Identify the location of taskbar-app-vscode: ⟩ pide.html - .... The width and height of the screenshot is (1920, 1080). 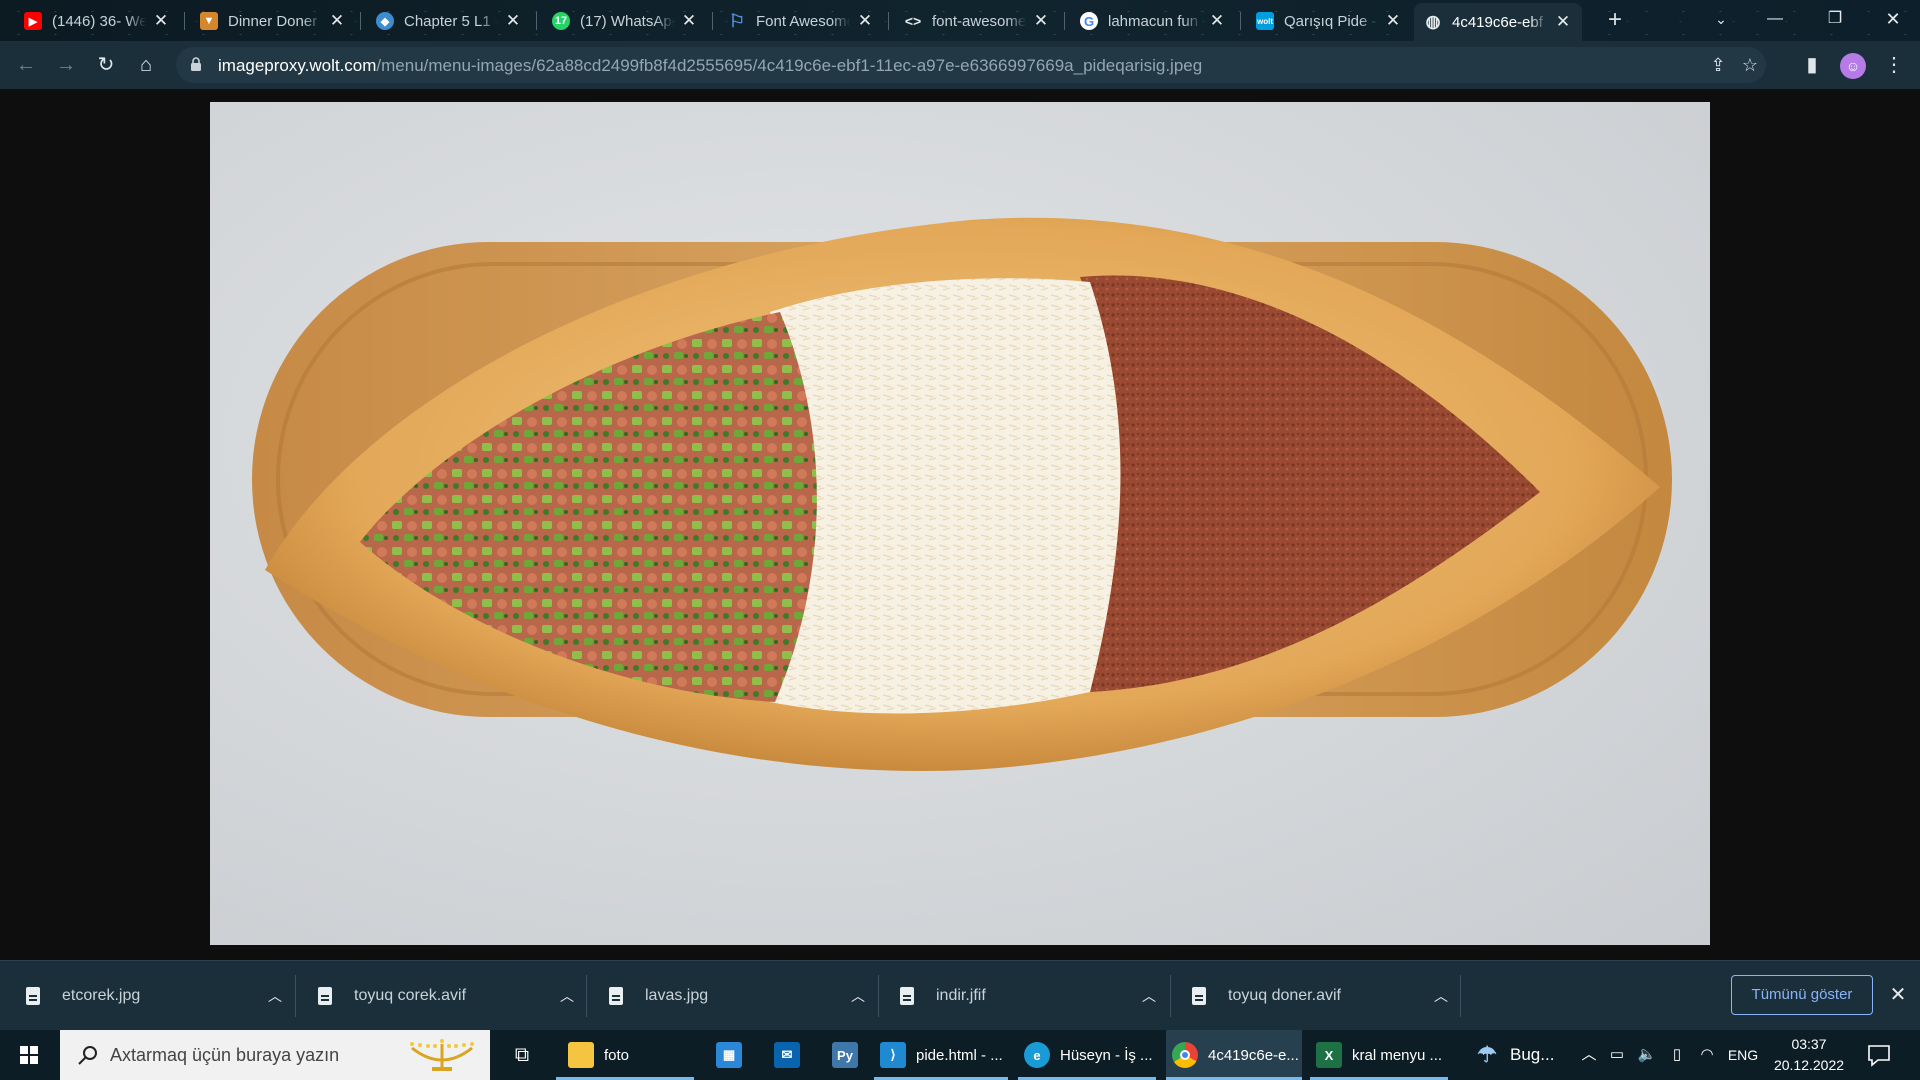
(941, 1055).